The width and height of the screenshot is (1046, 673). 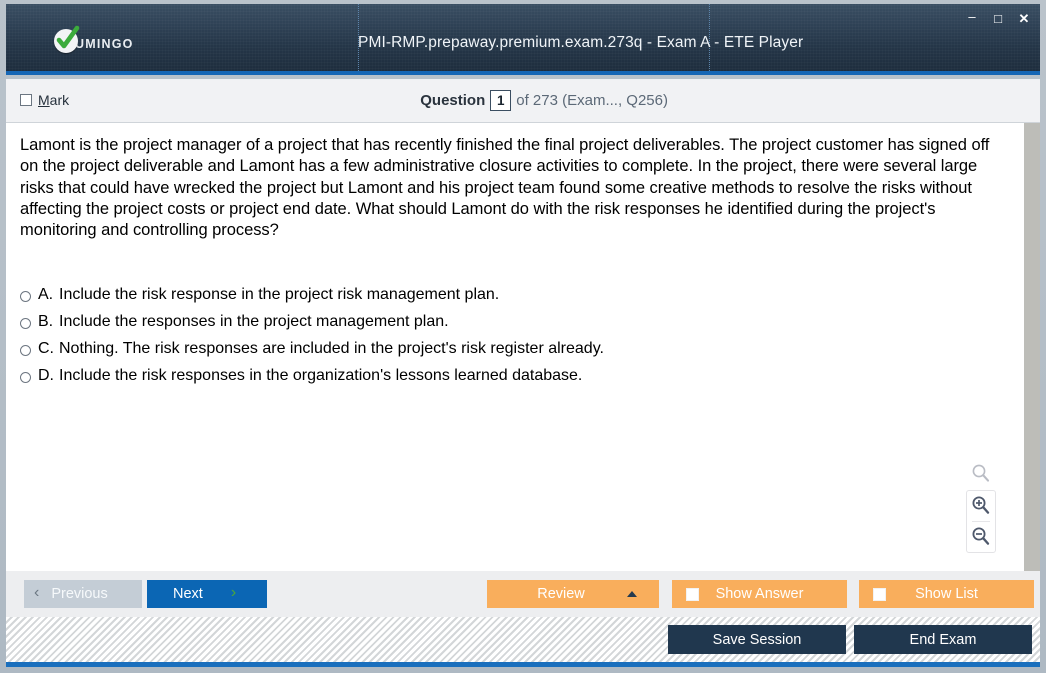 What do you see at coordinates (592, 100) in the screenshot?
I see `question-counter-rest: of 273 (Exam..., Q256)` at bounding box center [592, 100].